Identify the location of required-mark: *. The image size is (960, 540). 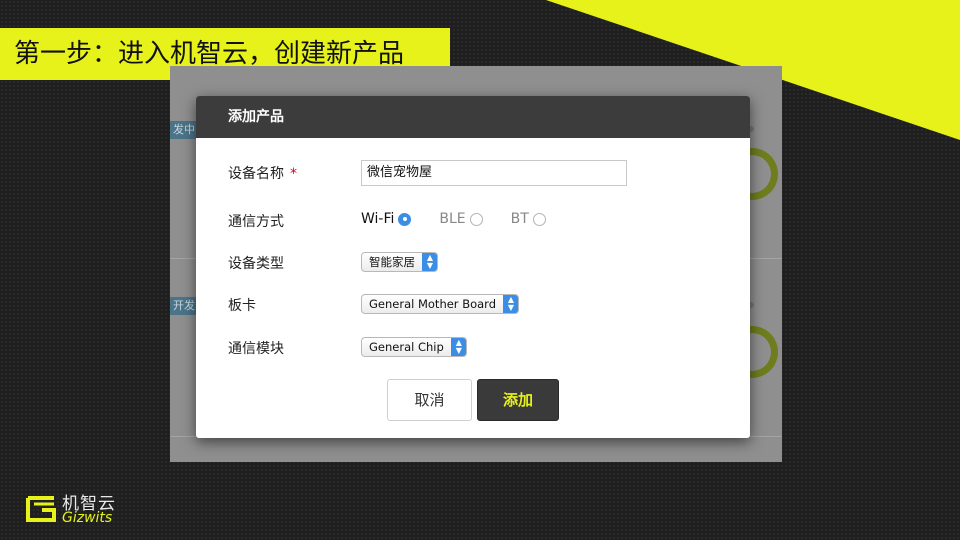
(293, 174).